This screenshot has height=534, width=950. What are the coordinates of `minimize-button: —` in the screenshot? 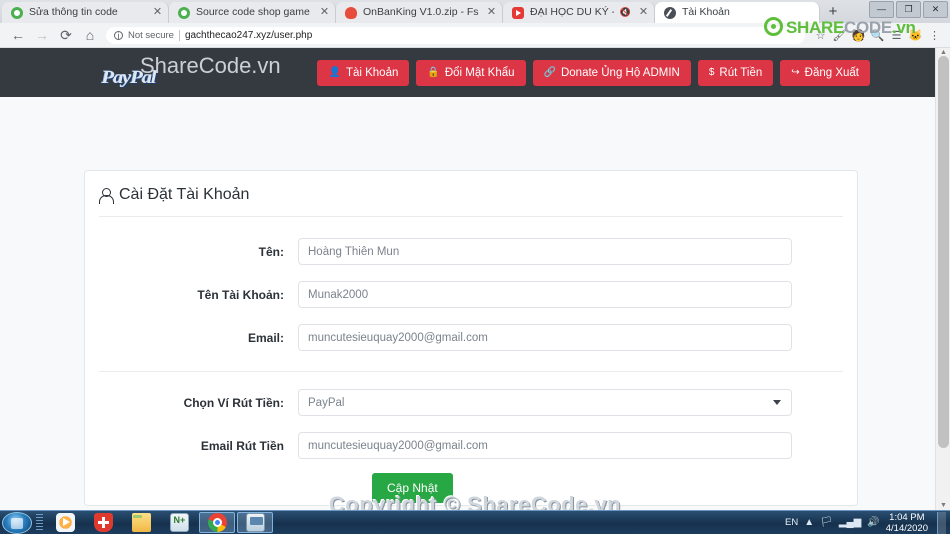 It's located at (881, 9).